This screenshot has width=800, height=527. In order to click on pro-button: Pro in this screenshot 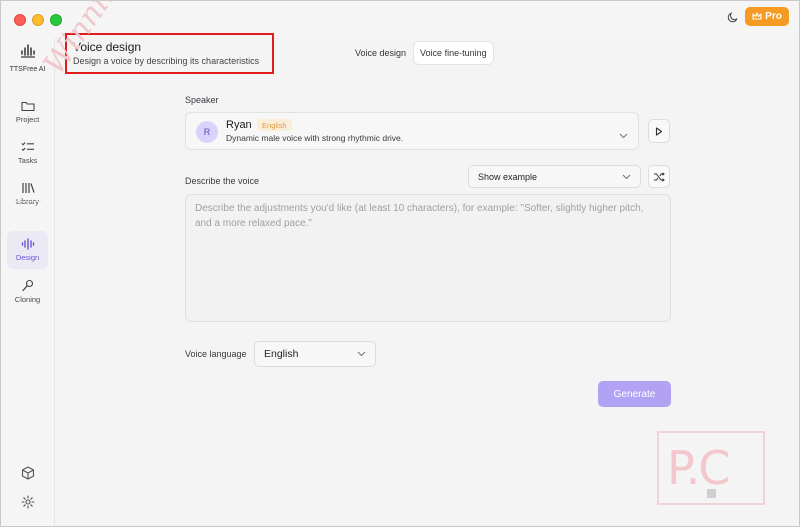, I will do `click(767, 16)`.